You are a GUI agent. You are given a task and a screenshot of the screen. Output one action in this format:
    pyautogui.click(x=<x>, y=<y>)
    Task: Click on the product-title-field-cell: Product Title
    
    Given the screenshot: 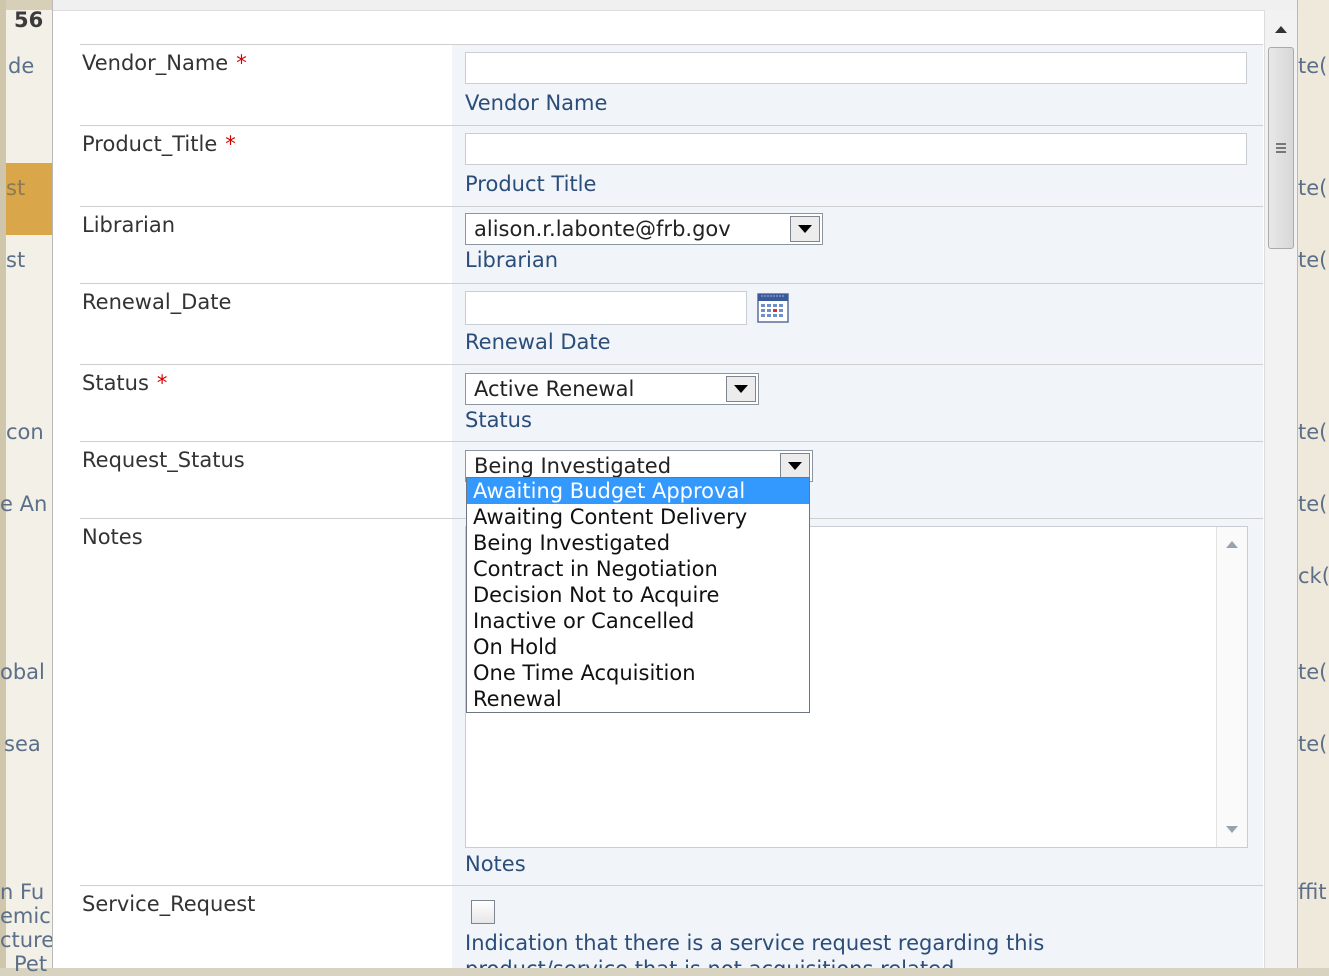 What is the action you would take?
    pyautogui.click(x=857, y=166)
    